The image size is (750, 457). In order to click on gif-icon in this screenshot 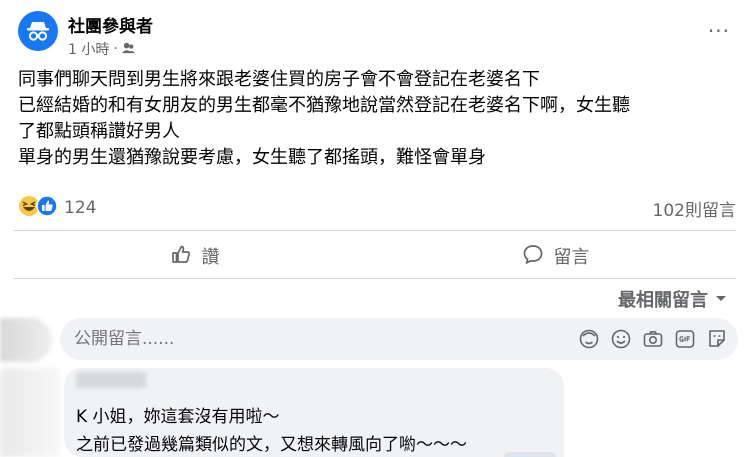, I will do `click(685, 339)`.